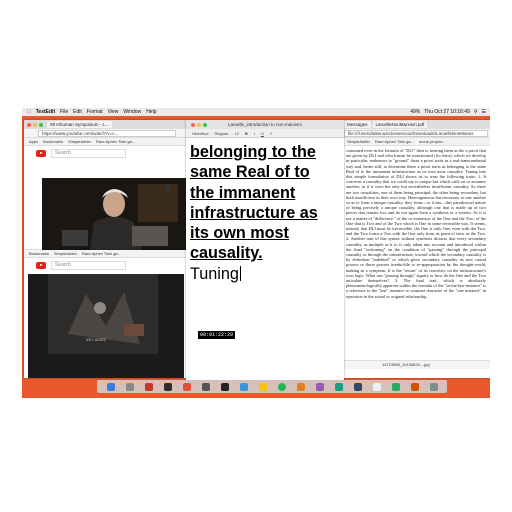 This screenshot has height=512, width=512. Describe the element at coordinates (88, 265) in the screenshot. I see `youtube-search-input-2: Search` at that location.